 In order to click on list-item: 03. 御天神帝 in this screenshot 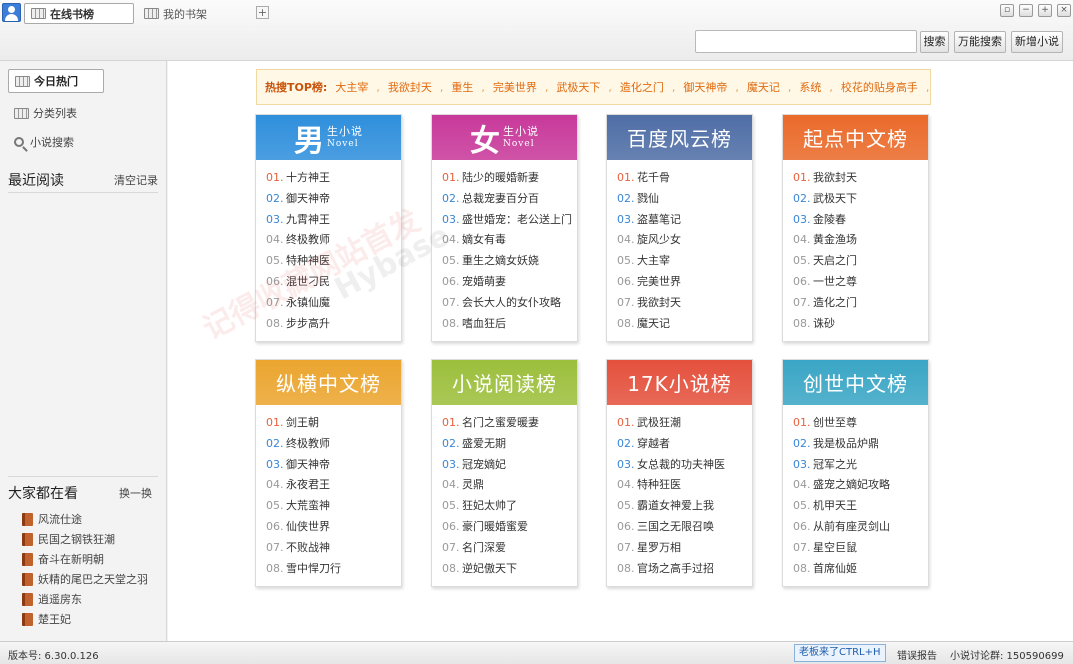, I will do `click(333, 465)`.